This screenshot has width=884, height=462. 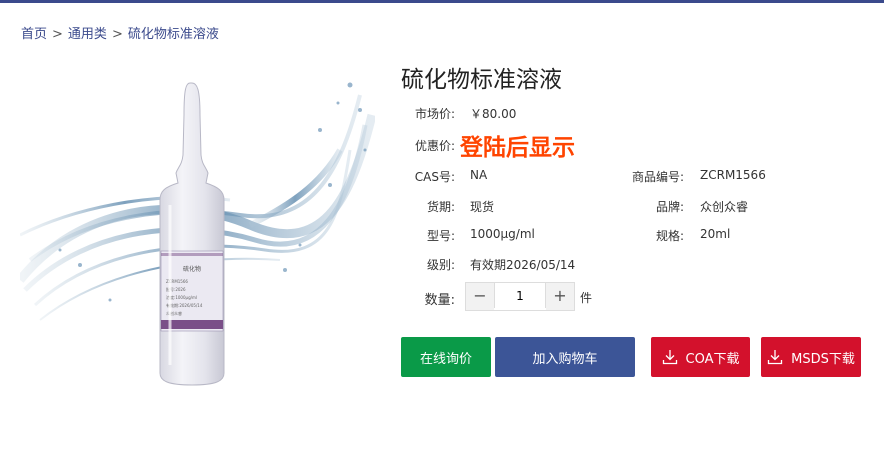 I want to click on brand-label: 品牌:, so click(x=669, y=207).